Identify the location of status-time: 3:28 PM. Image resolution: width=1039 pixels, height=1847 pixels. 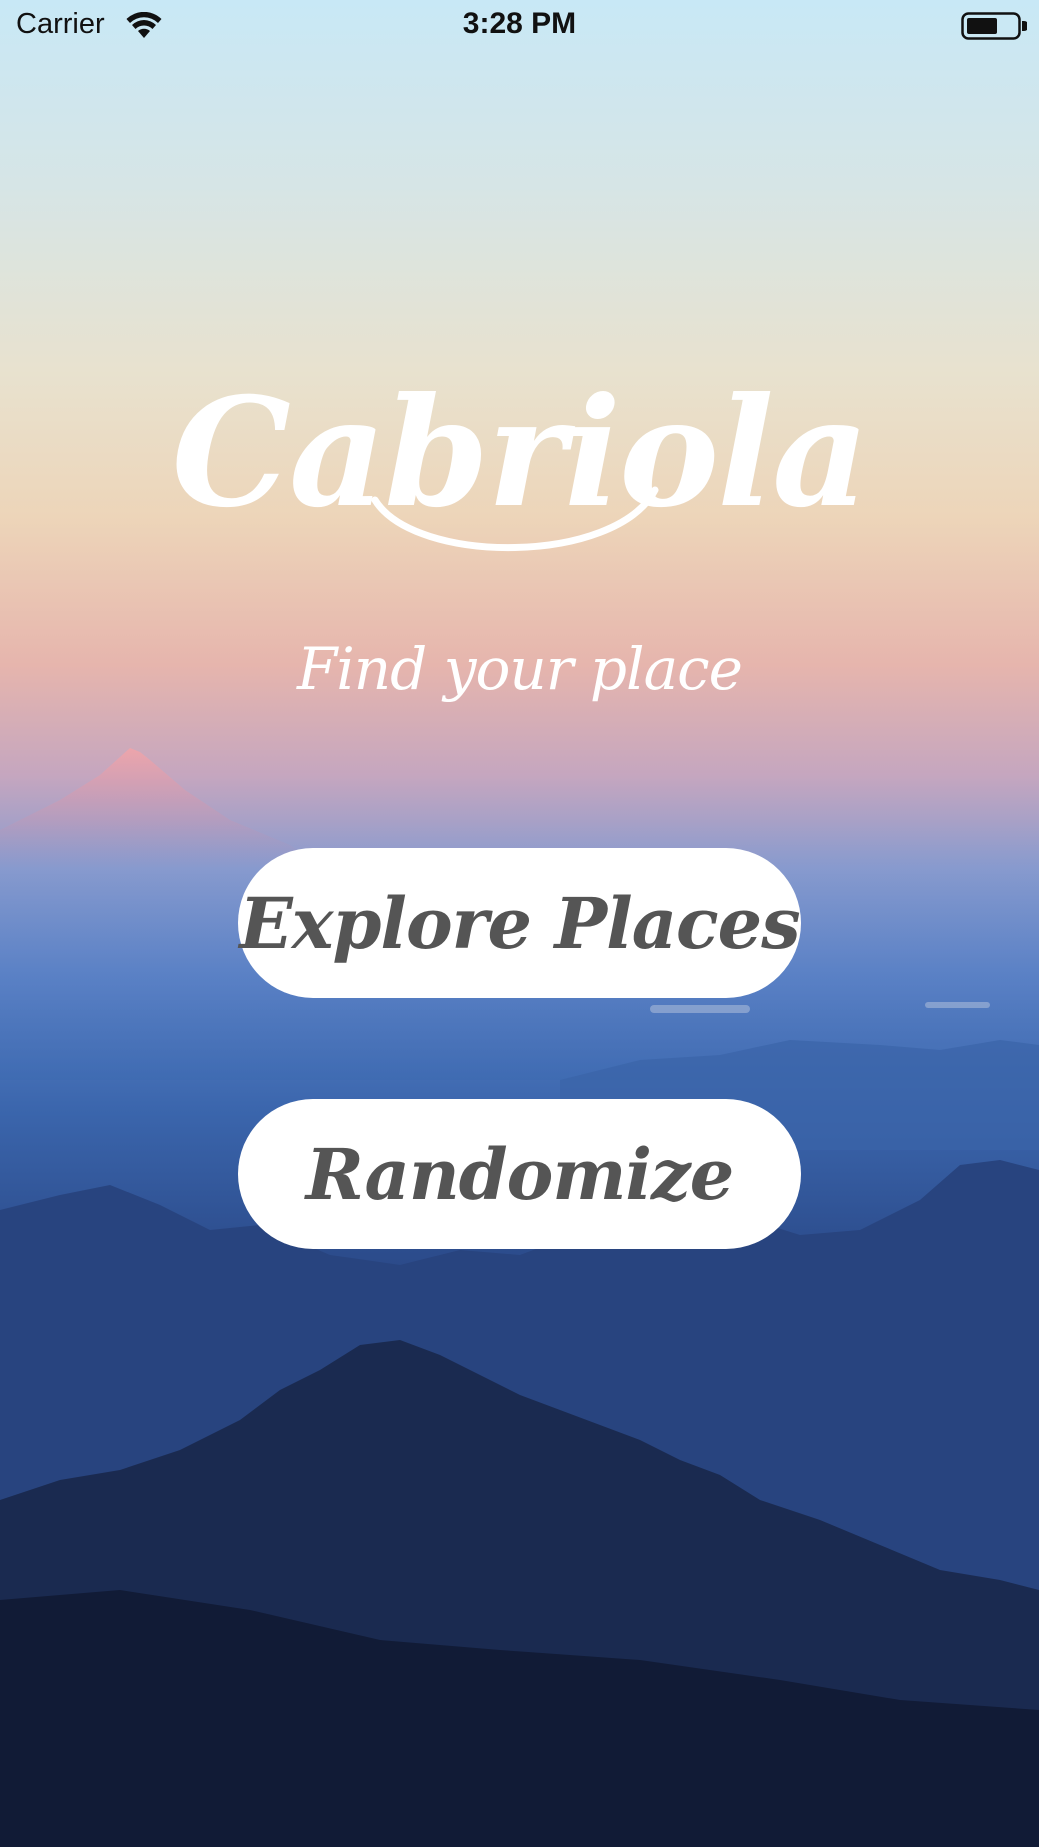
(519, 23).